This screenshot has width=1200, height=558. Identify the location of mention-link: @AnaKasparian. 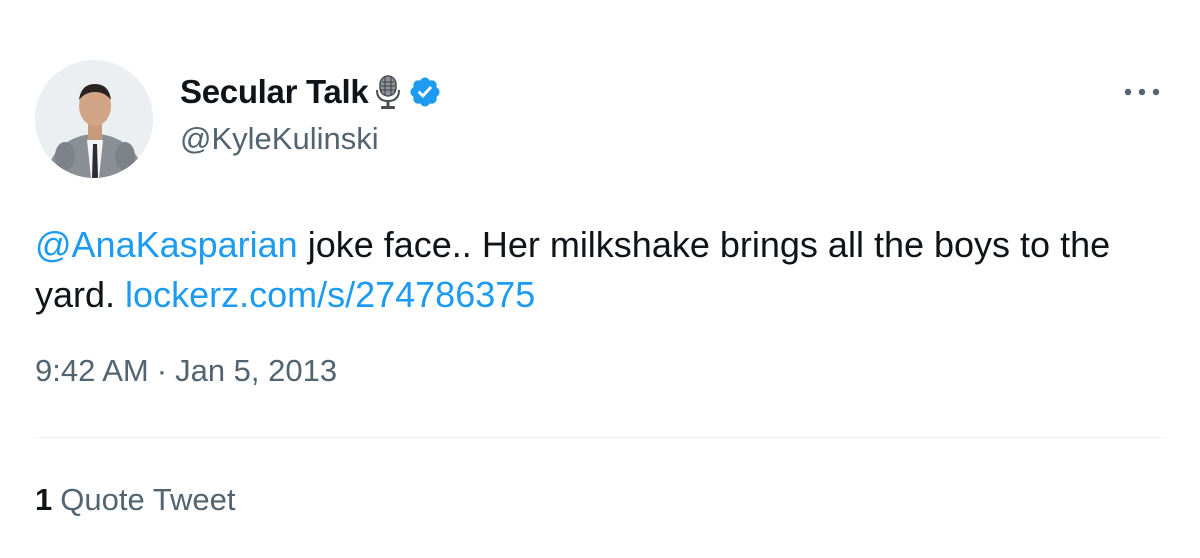
(166, 244).